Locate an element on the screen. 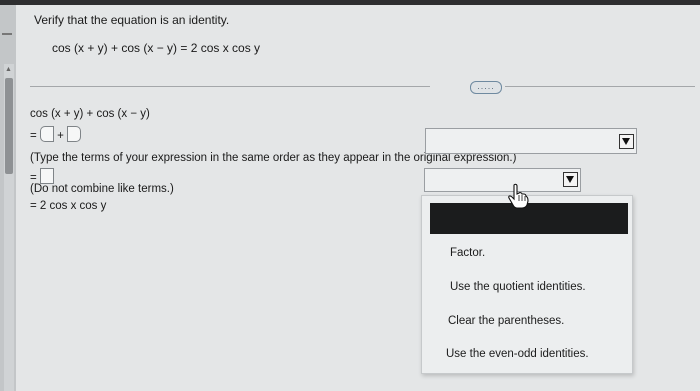 The height and width of the screenshot is (391, 700). menu-item-even-odd-identities: Use the even-odd identities. is located at coordinates (517, 354).